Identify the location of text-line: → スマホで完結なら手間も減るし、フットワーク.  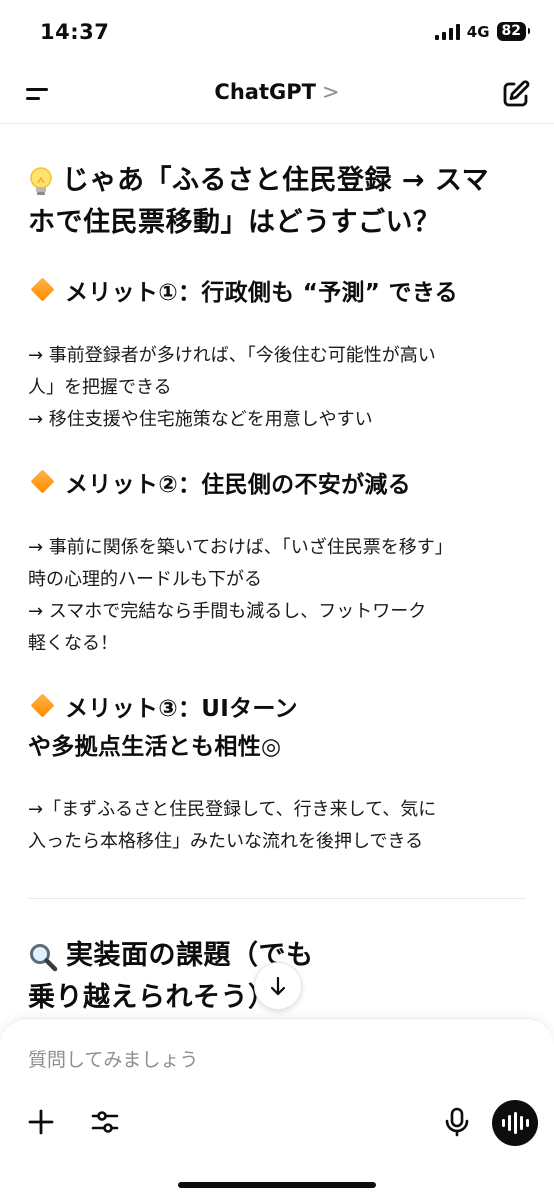
(227, 611).